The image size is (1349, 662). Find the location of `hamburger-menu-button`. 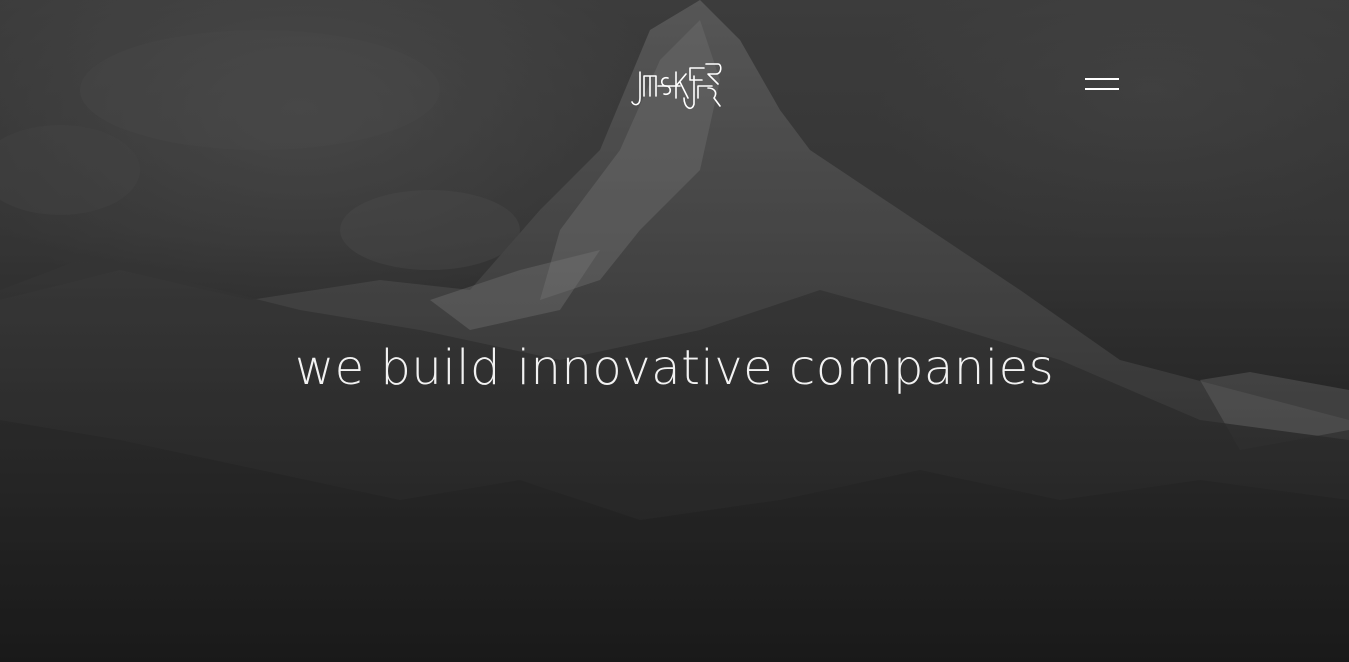

hamburger-menu-button is located at coordinates (1102, 85).